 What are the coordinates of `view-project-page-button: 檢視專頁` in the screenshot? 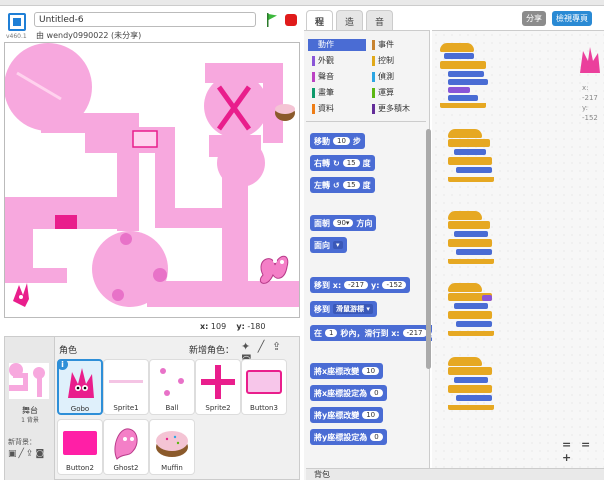 It's located at (572, 18).